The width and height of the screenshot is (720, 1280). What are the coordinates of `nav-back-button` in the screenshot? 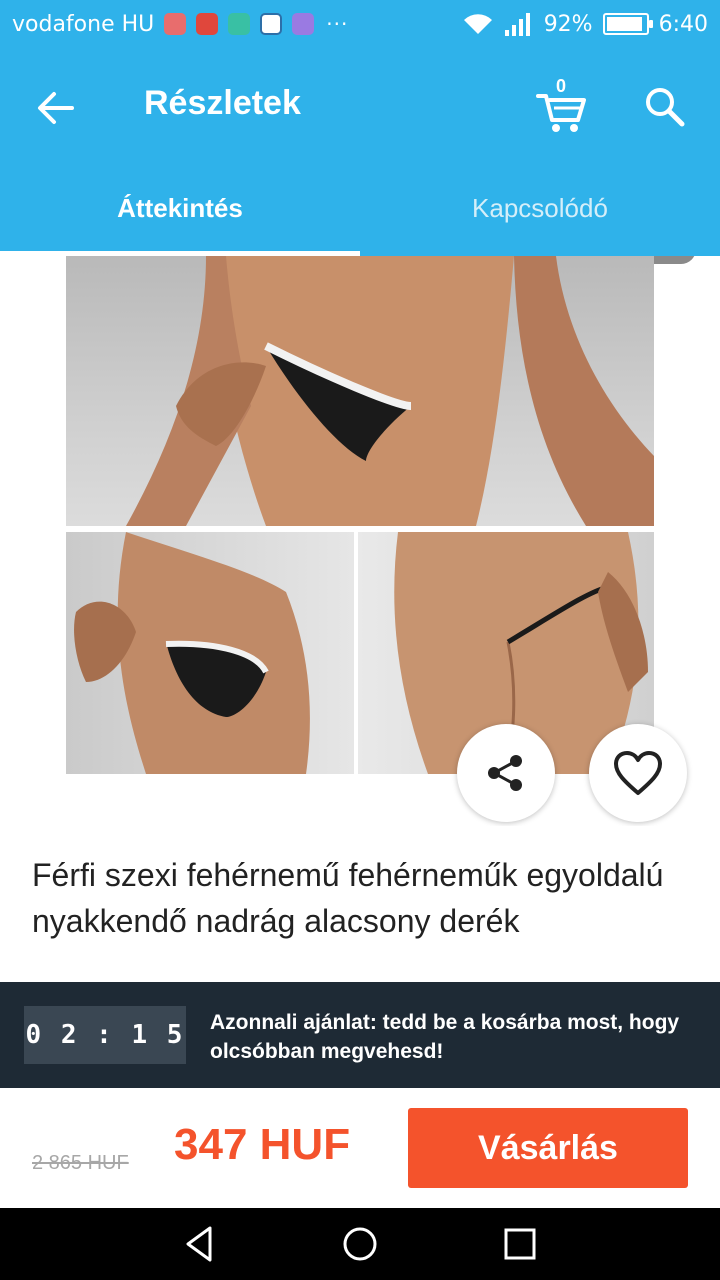 It's located at (200, 1244).